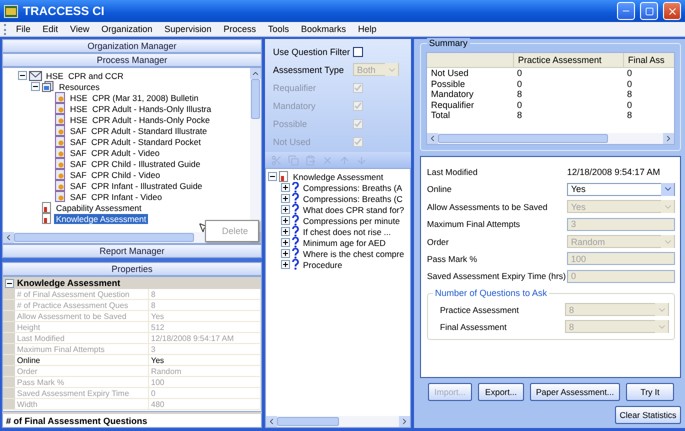  I want to click on tree-item: SAF CPR Adult - Video, so click(115, 153).